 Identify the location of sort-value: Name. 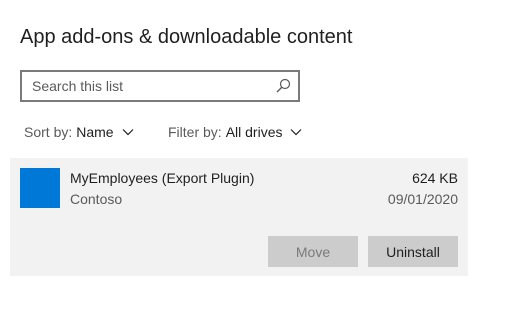
(95, 132).